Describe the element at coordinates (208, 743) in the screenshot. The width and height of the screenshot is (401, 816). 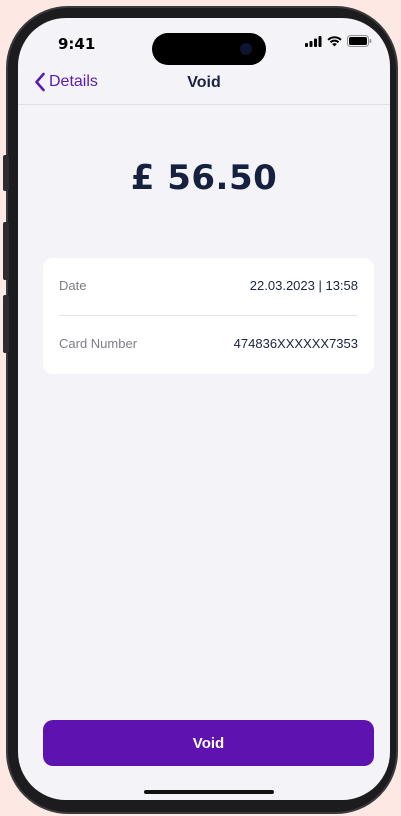
I see `void-button: Void` at that location.